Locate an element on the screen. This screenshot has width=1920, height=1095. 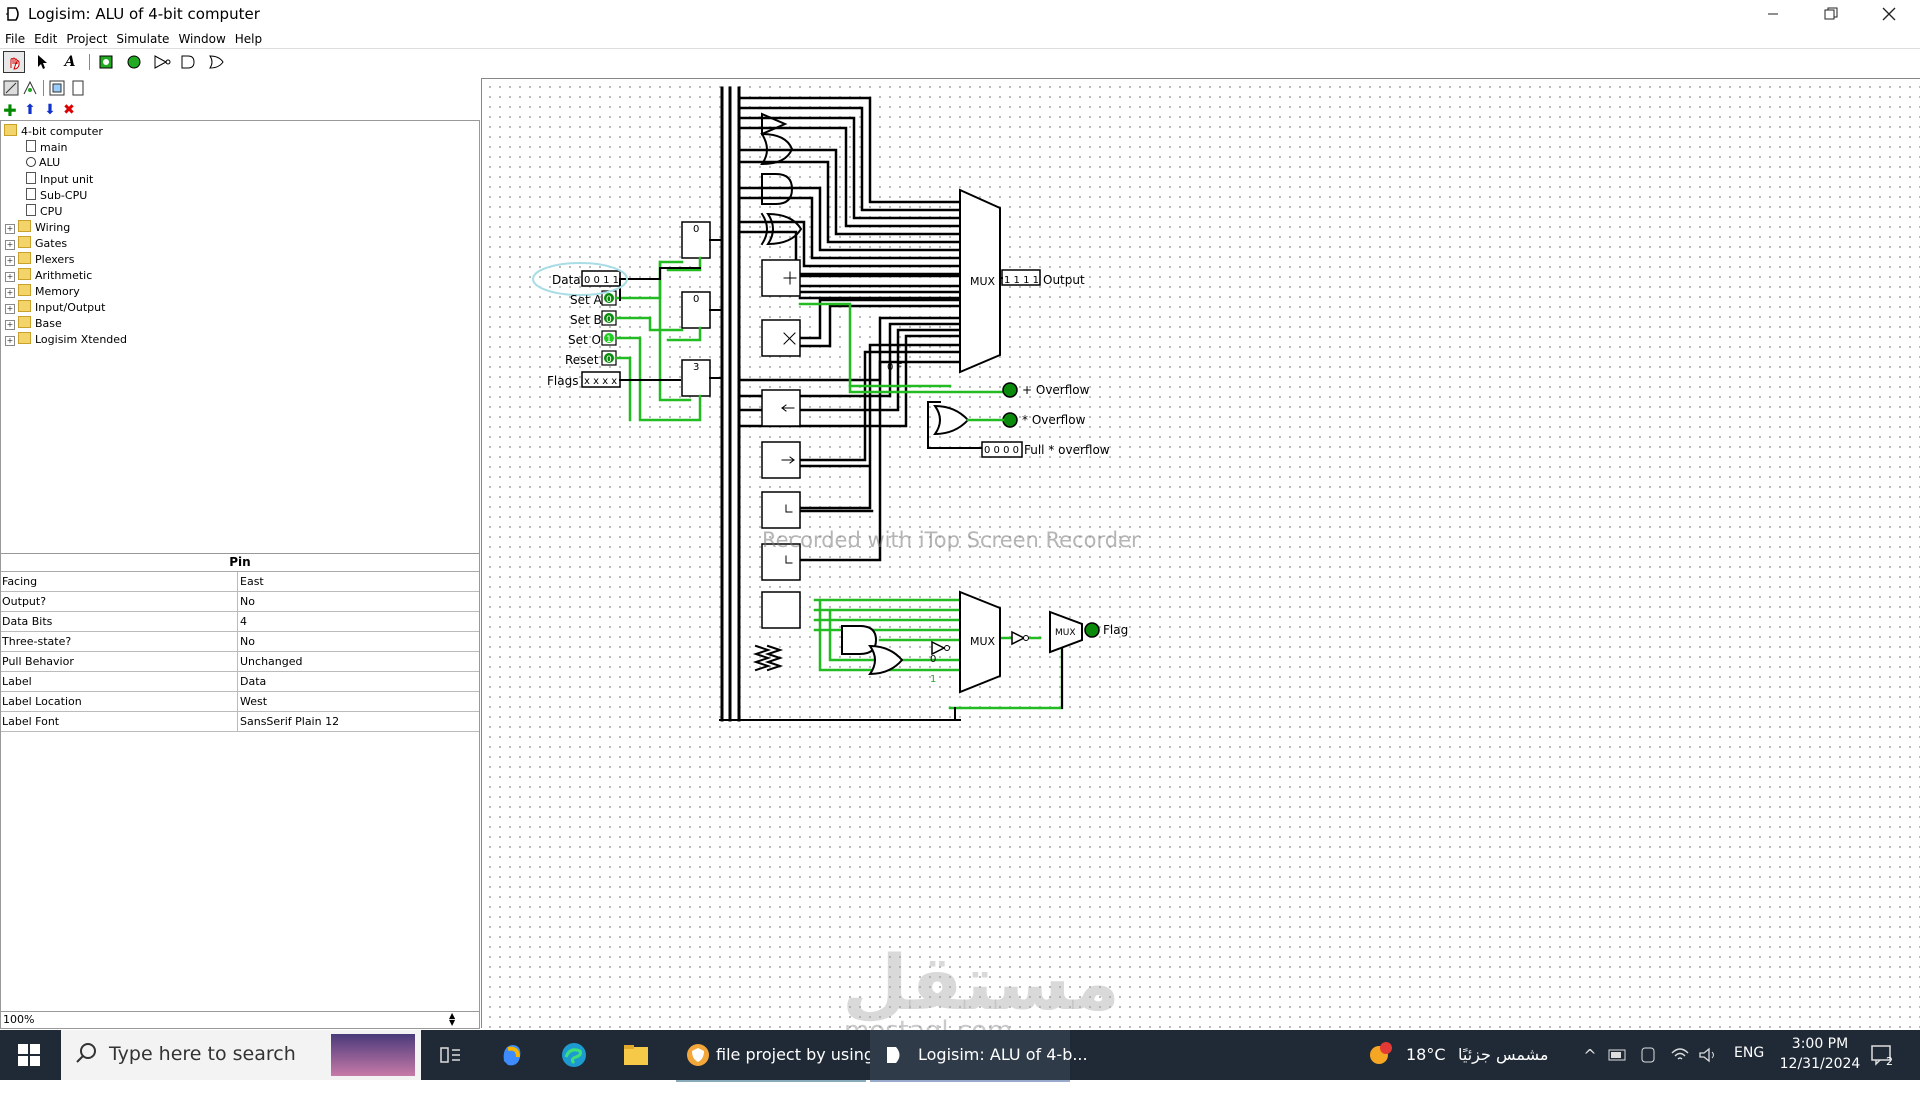
file-explorer-icon is located at coordinates (636, 1055).